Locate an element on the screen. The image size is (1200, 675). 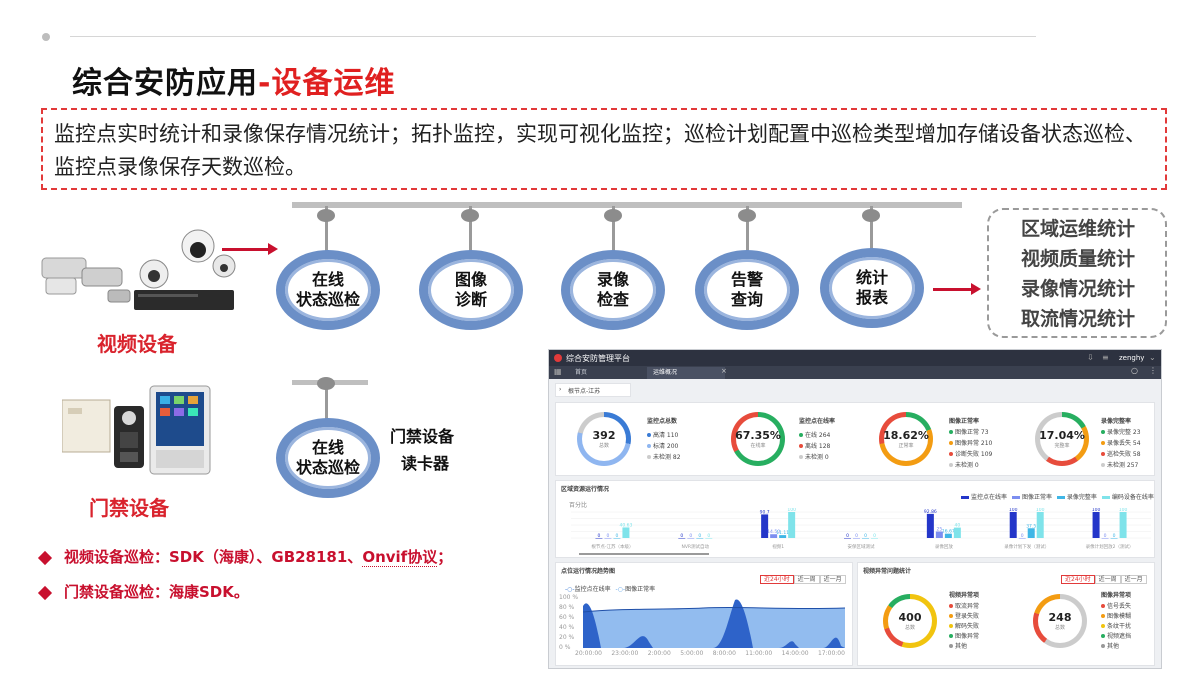
x-tick: 5:00:00 is located at coordinates (692, 653).